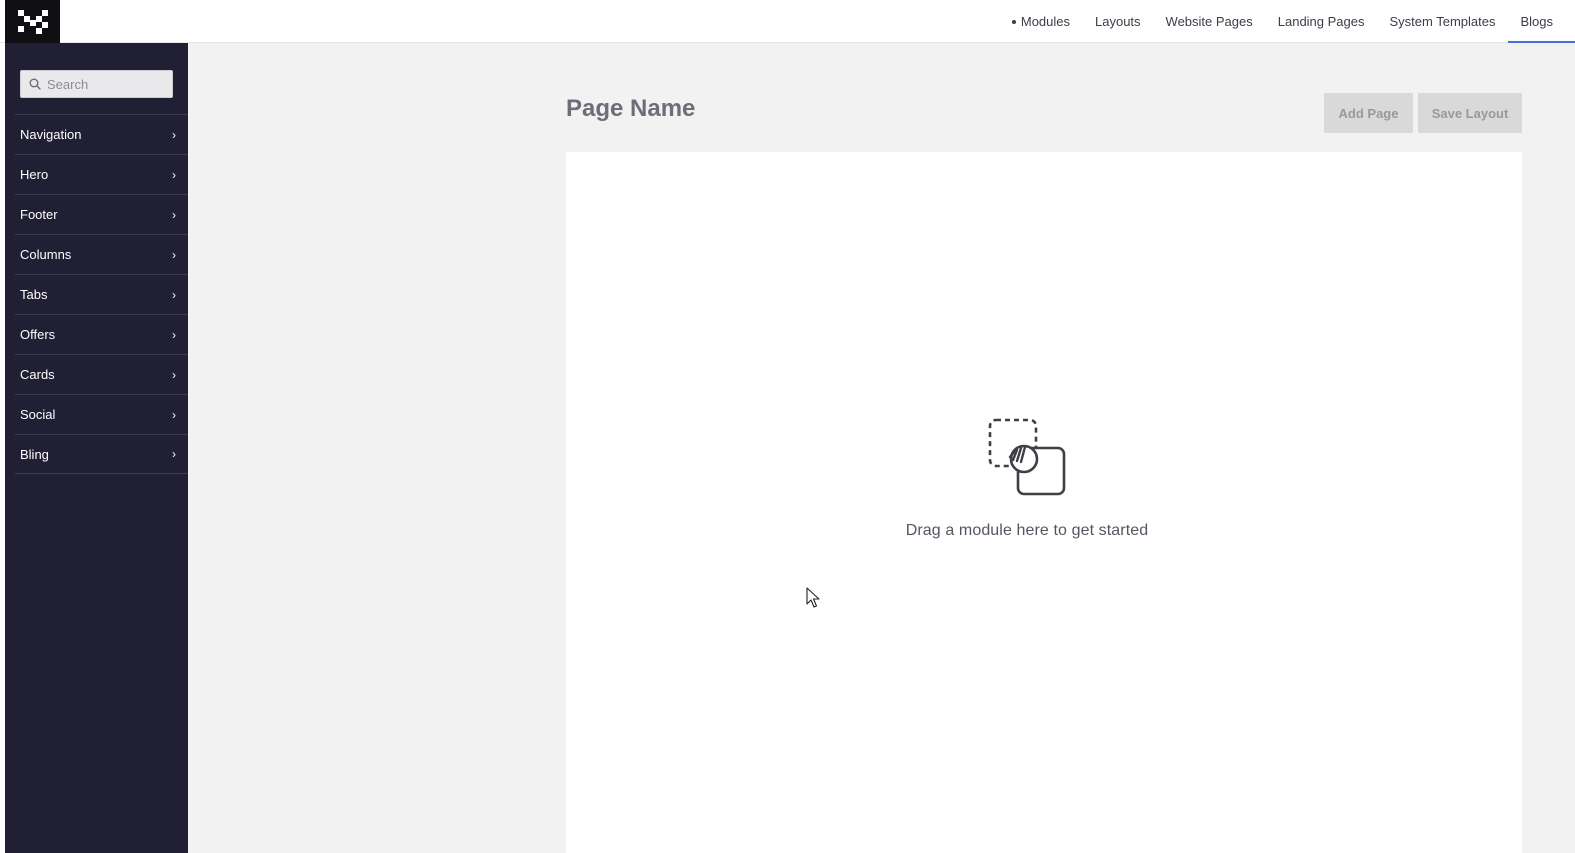 This screenshot has height=853, width=1575. Describe the element at coordinates (1470, 113) in the screenshot. I see `save-layout-button: Save Layout` at that location.